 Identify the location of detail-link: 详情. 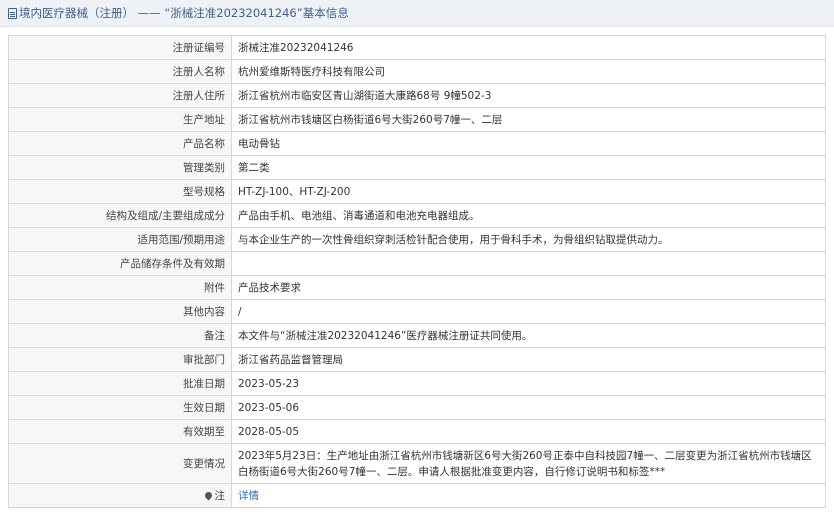
(248, 496).